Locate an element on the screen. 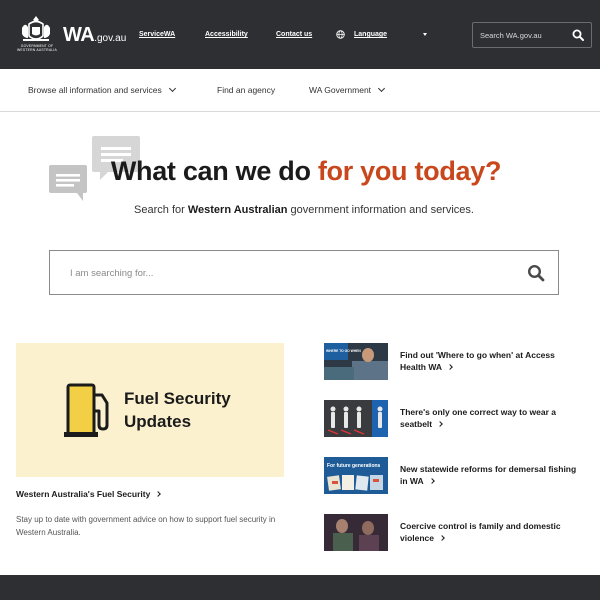 Image resolution: width=600 pixels, height=600 pixels. svg-text: WHERE TO GO WHEN is located at coordinates (343, 351).